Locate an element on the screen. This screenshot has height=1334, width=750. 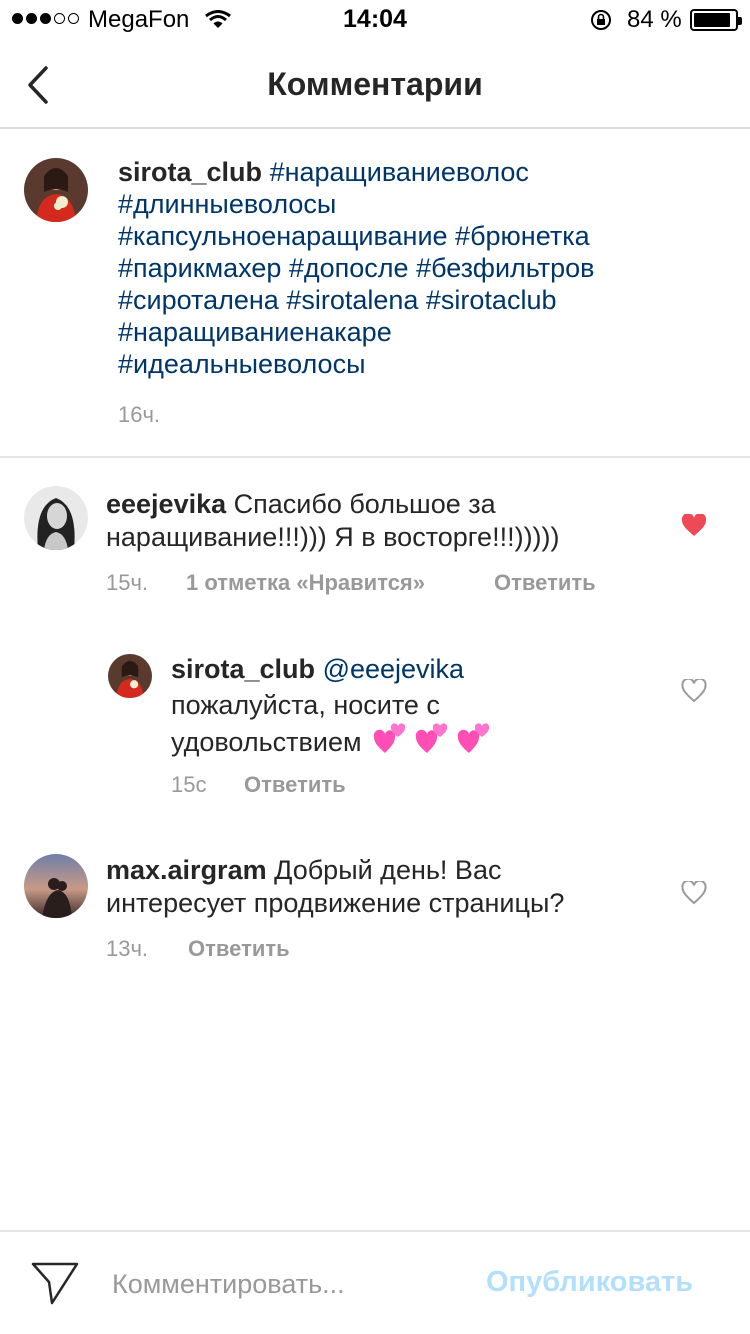
hashtag-line: #парикмахер #допосле #безфильтров is located at coordinates (418, 268).